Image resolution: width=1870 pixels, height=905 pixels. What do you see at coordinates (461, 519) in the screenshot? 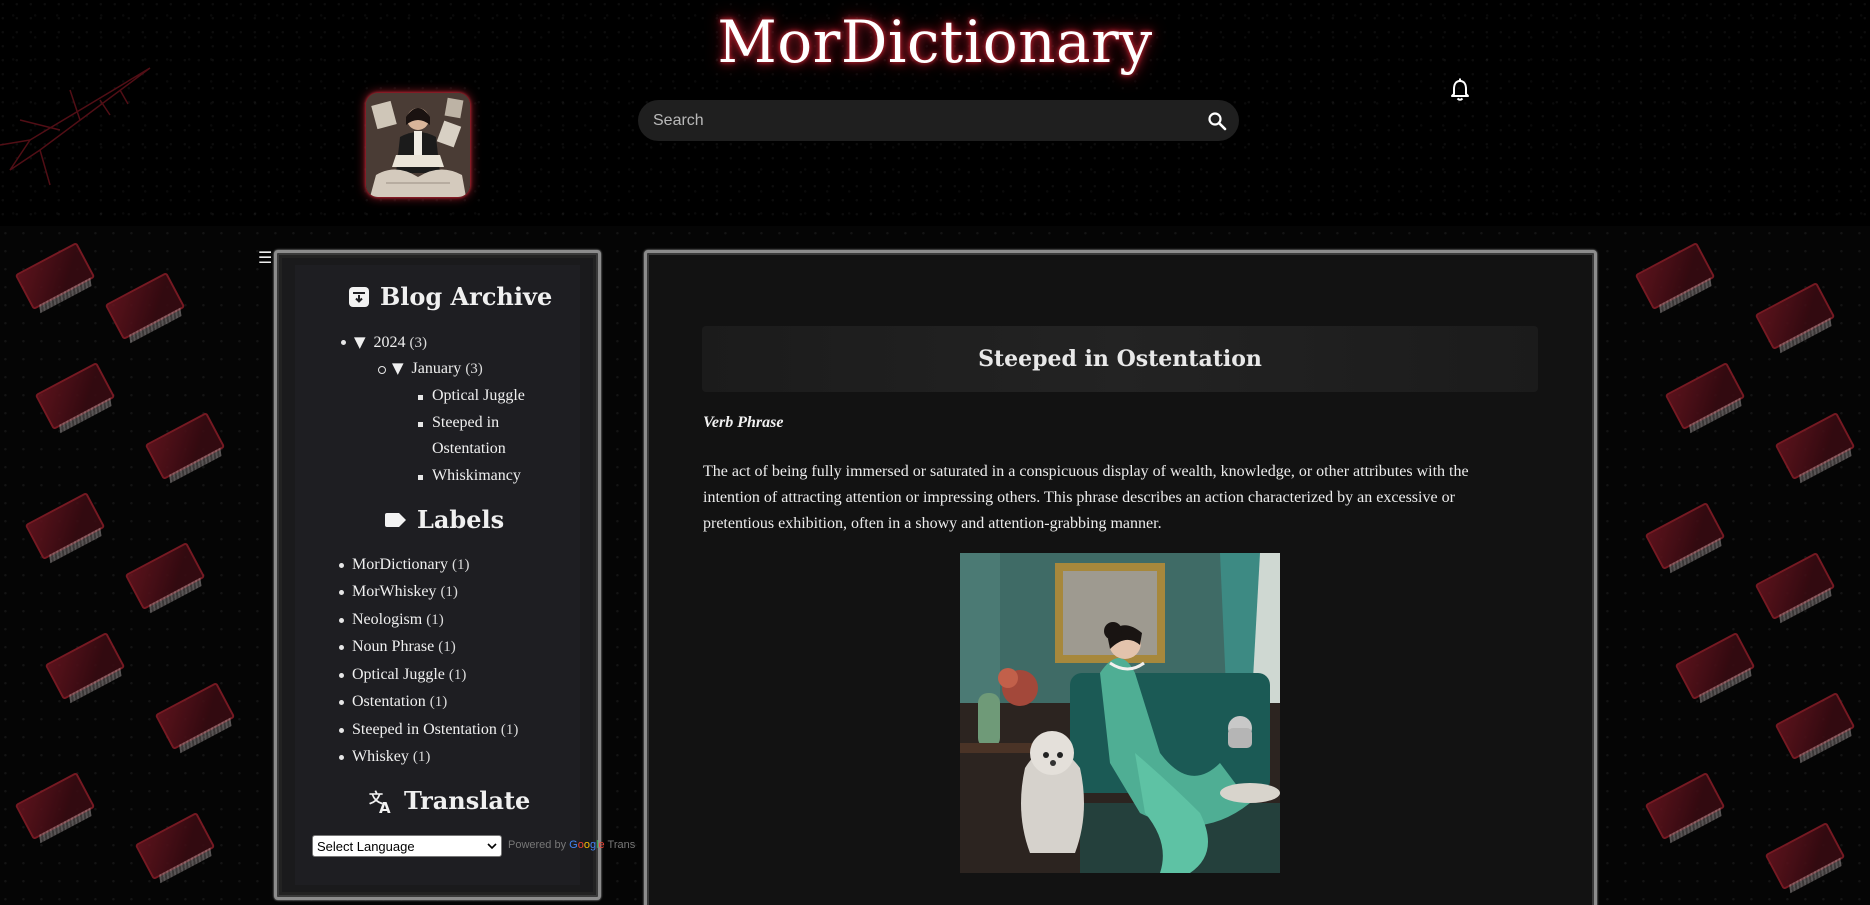
I see `labels-title: Labels` at bounding box center [461, 519].